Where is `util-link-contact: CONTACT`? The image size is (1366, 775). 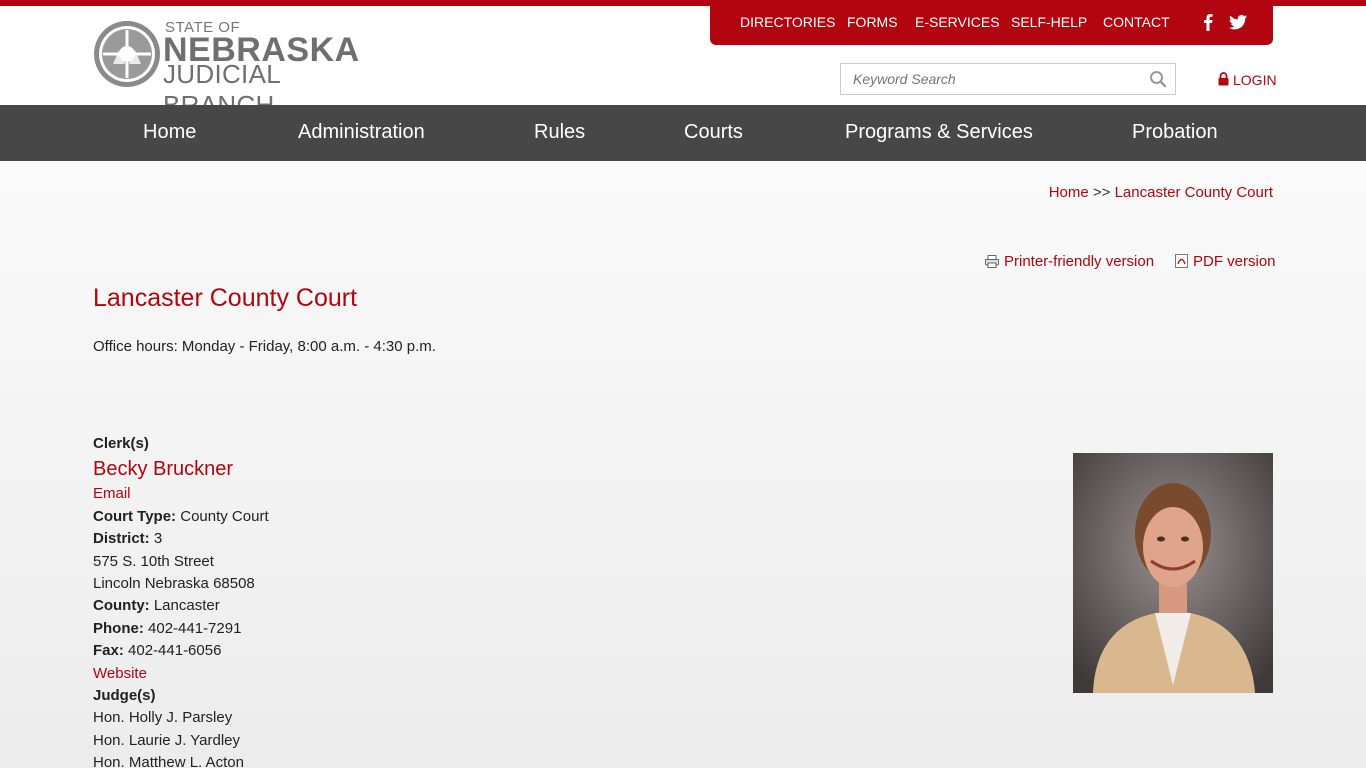 util-link-contact: CONTACT is located at coordinates (1136, 22).